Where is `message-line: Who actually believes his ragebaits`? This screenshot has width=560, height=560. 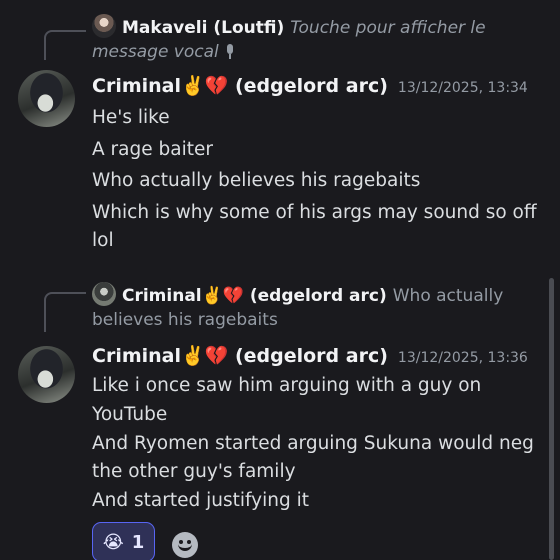
message-line: Who actually believes his ragebaits is located at coordinates (256, 180).